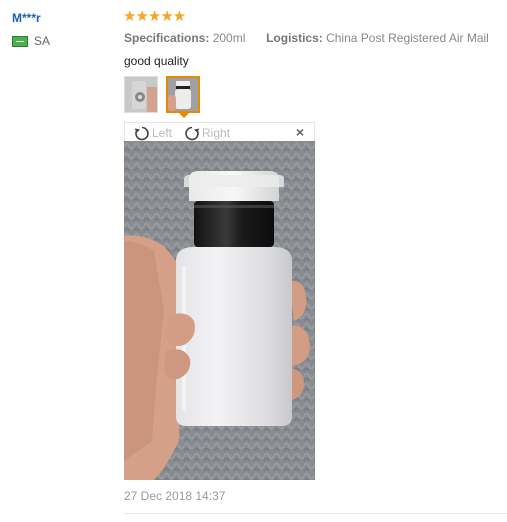  What do you see at coordinates (141, 133) in the screenshot?
I see `rotate-left-icon` at bounding box center [141, 133].